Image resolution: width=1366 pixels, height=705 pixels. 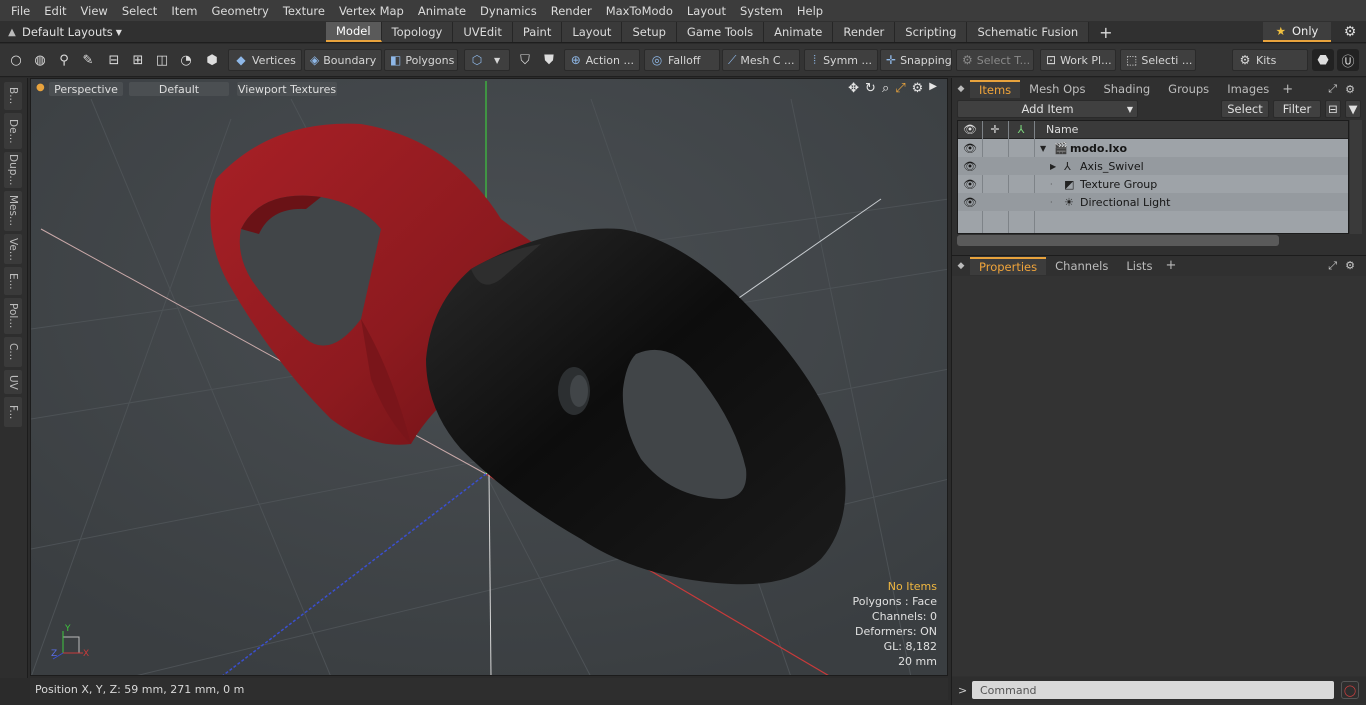 What do you see at coordinates (64, 60) in the screenshot?
I see `pen-tool-icon: ⚲` at bounding box center [64, 60].